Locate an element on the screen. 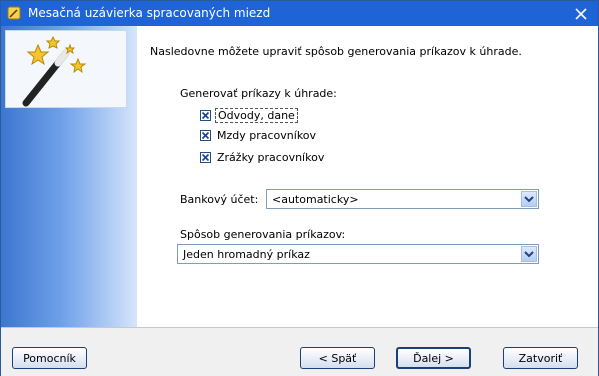 The image size is (599, 376). generate-orders-label: Generovať príkazy k úhrade: is located at coordinates (258, 93).